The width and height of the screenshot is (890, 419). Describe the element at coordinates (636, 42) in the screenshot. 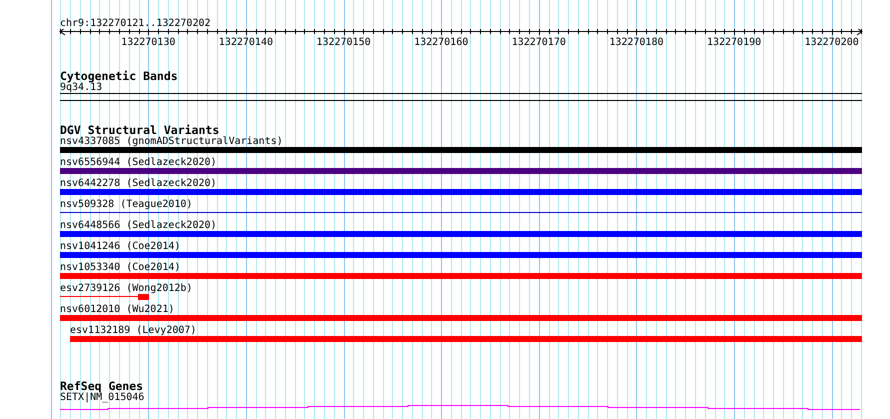

I see `tick-label: 132270180` at that location.